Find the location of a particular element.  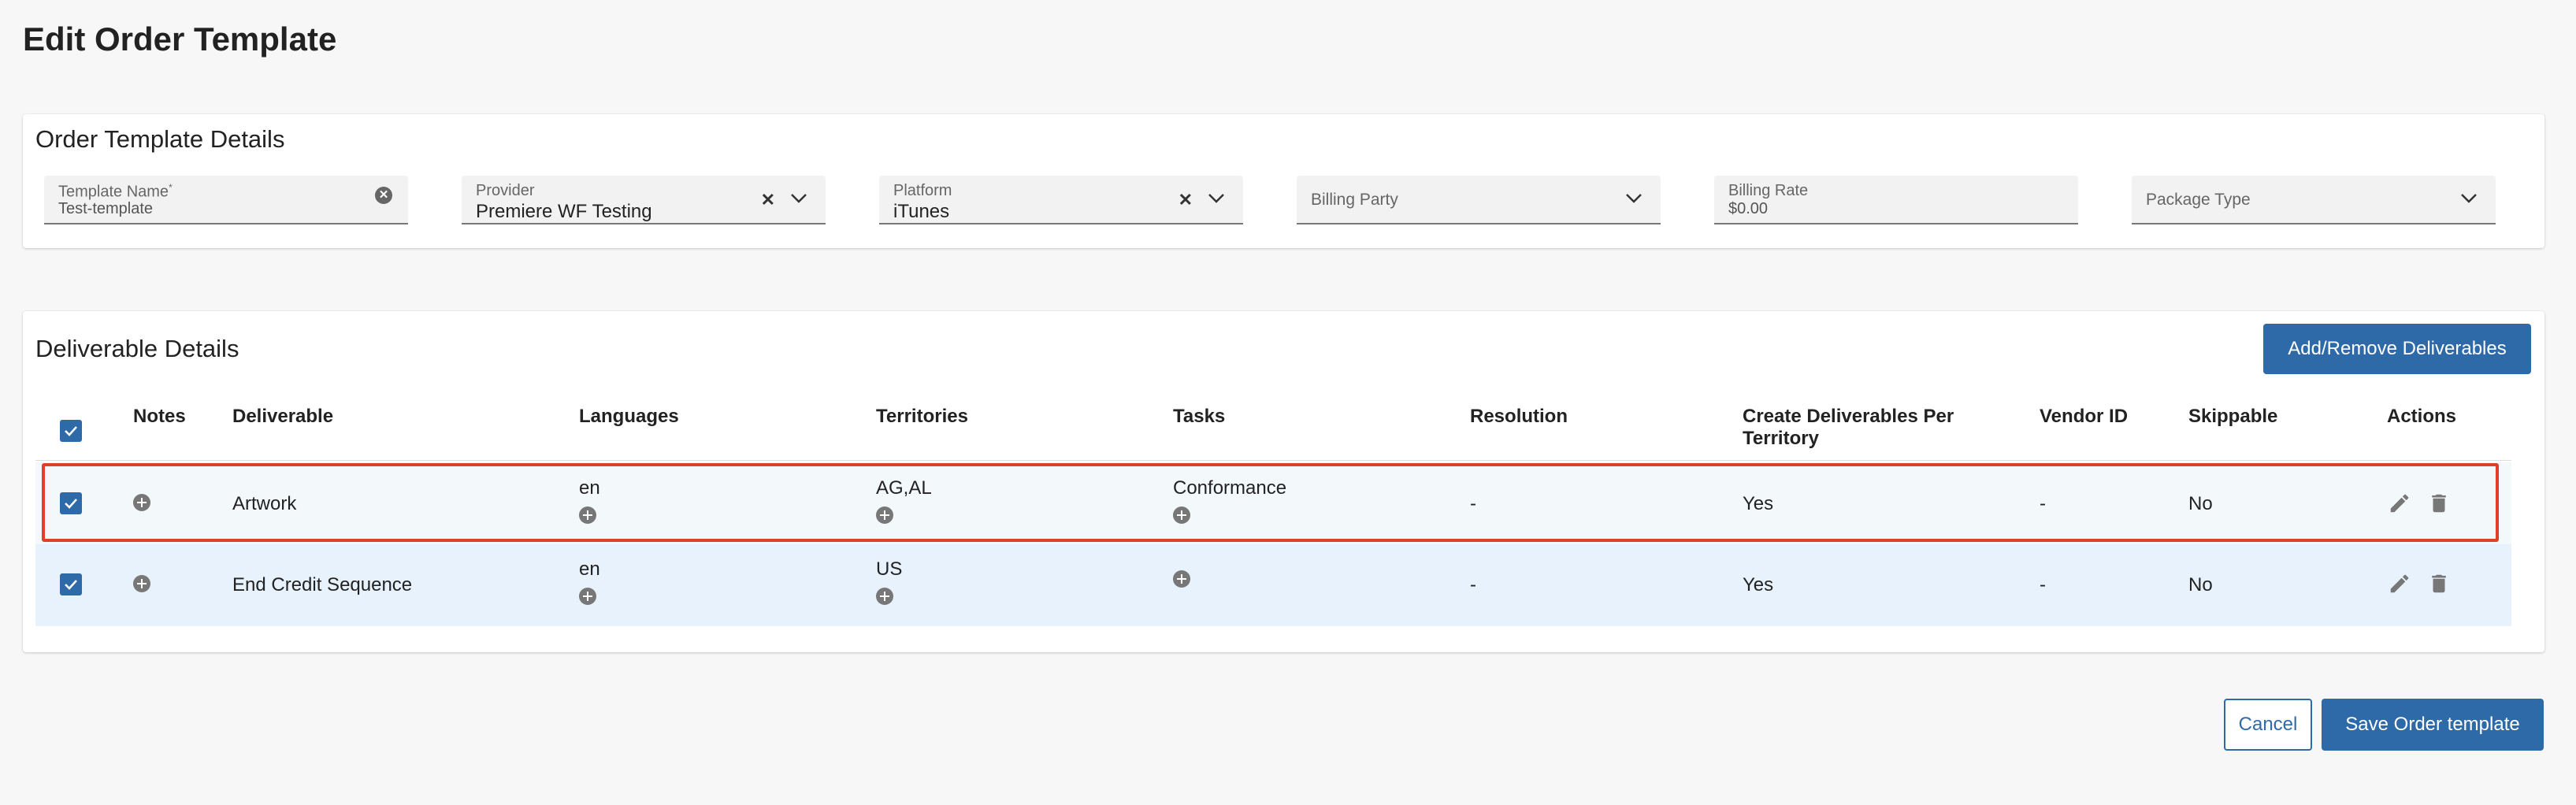

clear-circle-icon: ✕ is located at coordinates (383, 195).